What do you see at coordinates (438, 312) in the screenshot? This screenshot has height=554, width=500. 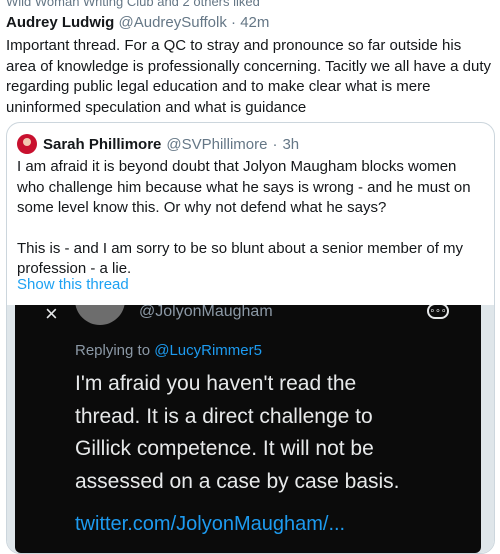 I see `more-icon: ∘∘∘` at bounding box center [438, 312].